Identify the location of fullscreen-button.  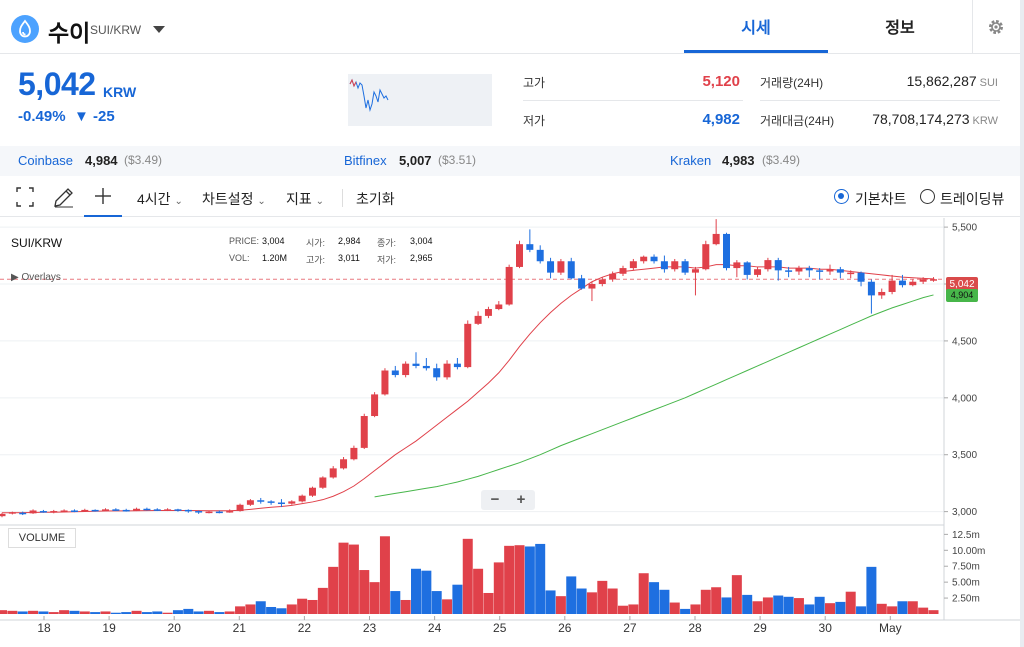
(25, 197).